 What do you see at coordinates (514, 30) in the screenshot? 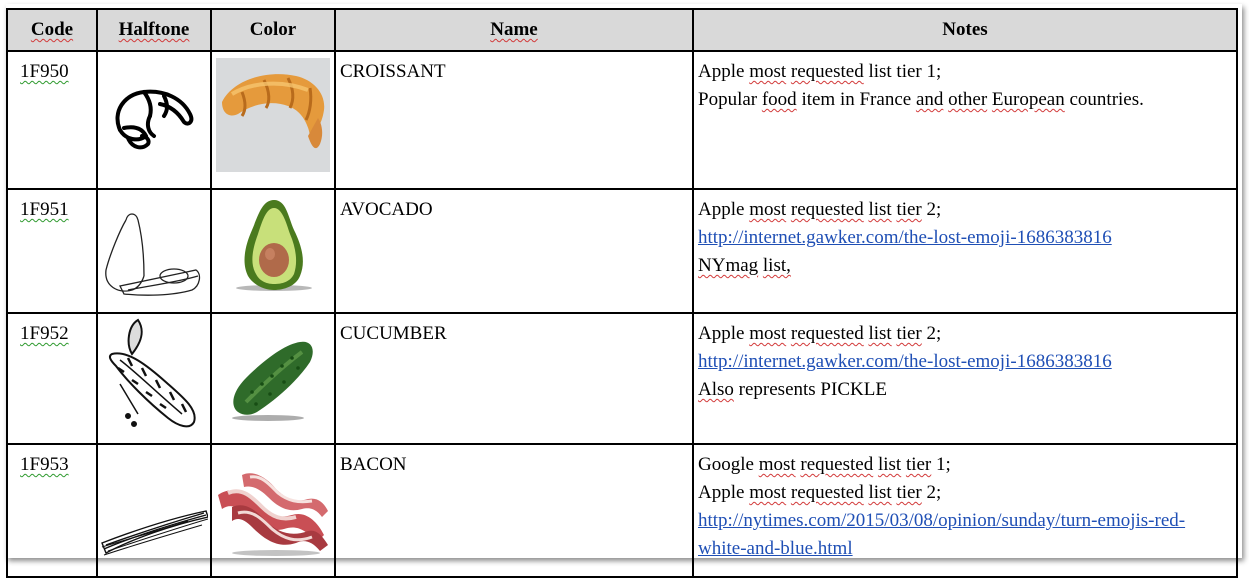
I see `header-name: Name` at bounding box center [514, 30].